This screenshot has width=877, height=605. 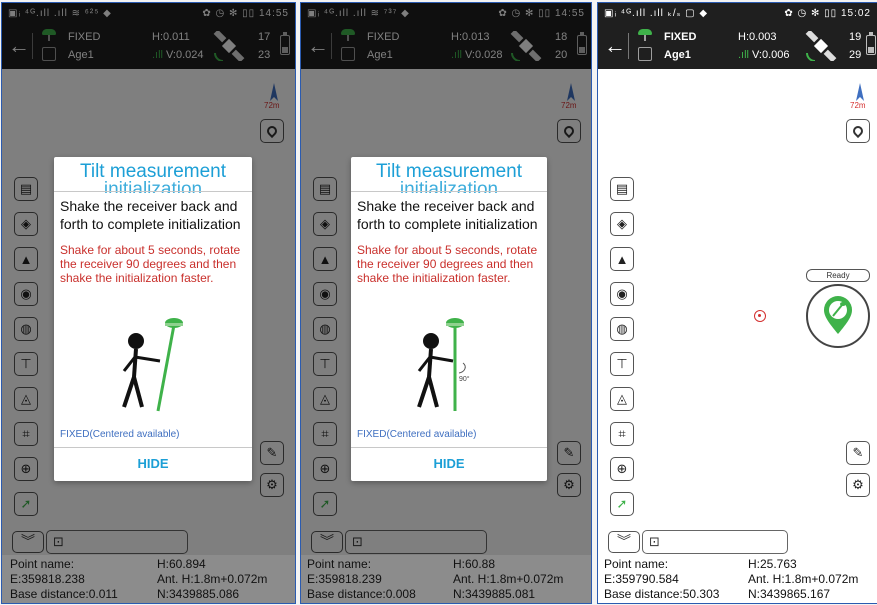 I want to click on tilt-pin-icon, so click(x=838, y=315).